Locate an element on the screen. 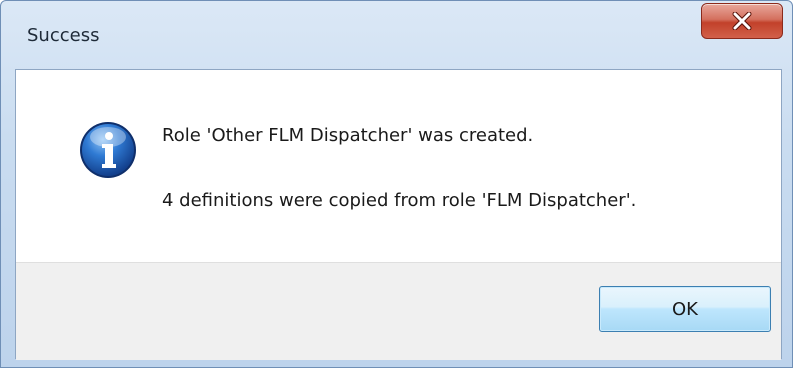  close-icon is located at coordinates (742, 21).